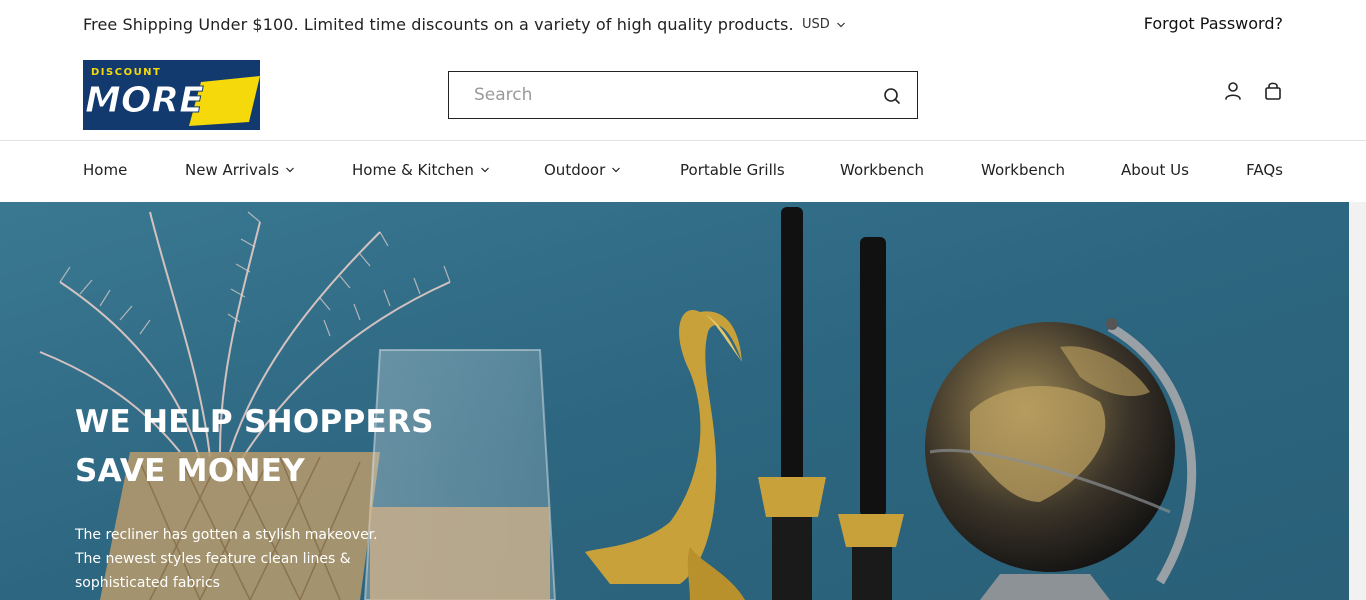  Describe the element at coordinates (254, 422) in the screenshot. I see `hero-title-line: WE HELP SHOPPERS` at that location.